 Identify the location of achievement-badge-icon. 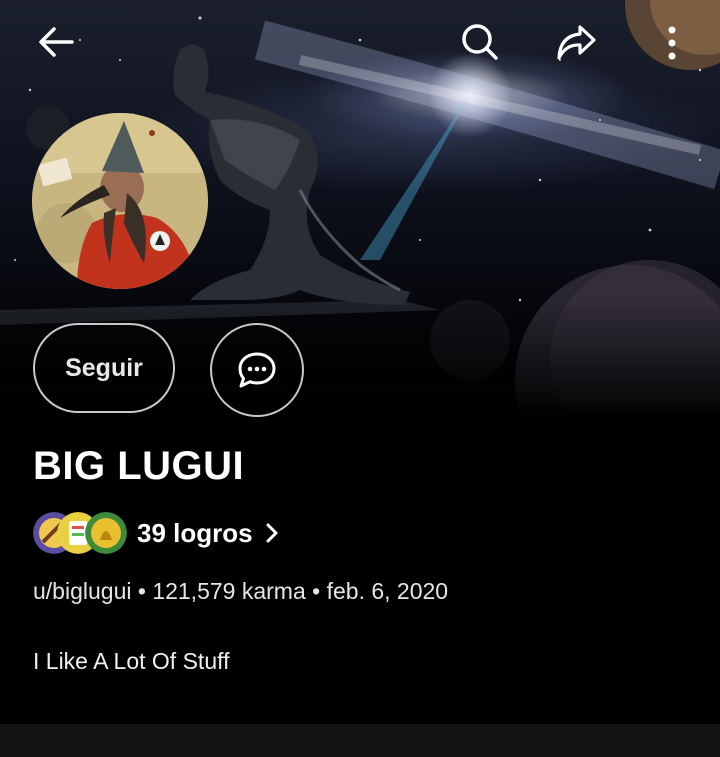
(106, 533).